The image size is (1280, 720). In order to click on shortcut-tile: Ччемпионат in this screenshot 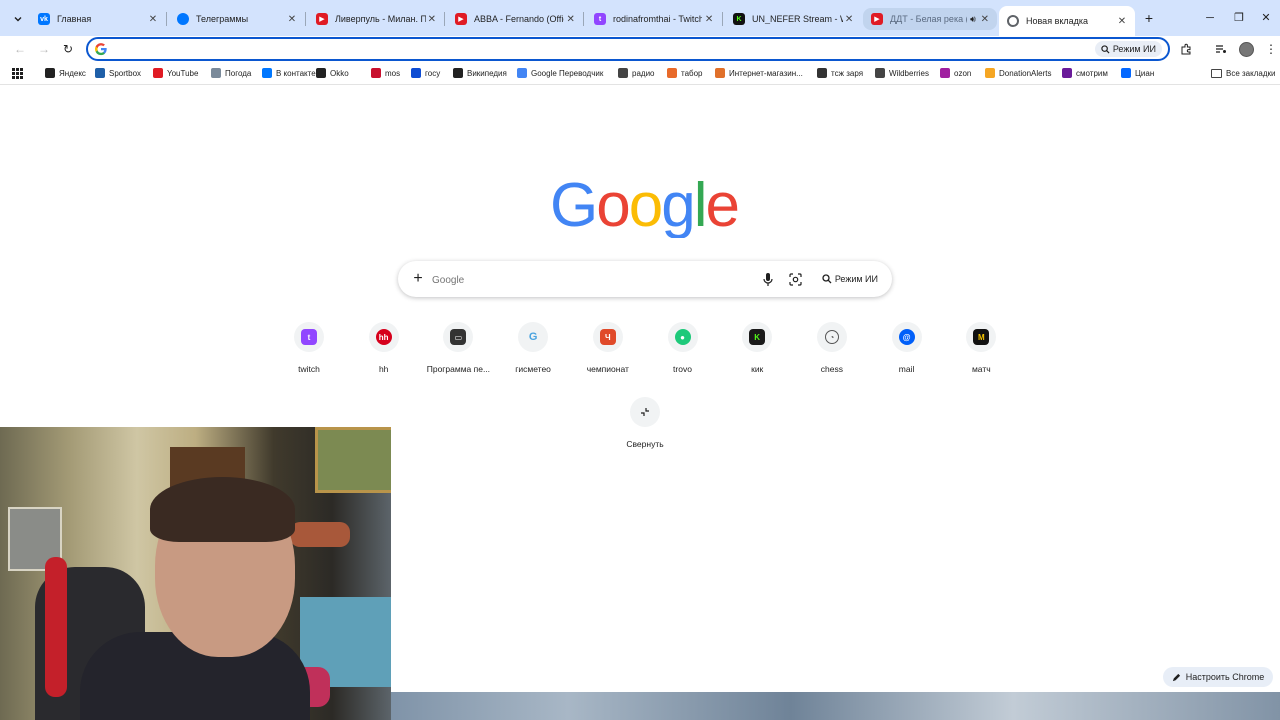, I will do `click(608, 350)`.